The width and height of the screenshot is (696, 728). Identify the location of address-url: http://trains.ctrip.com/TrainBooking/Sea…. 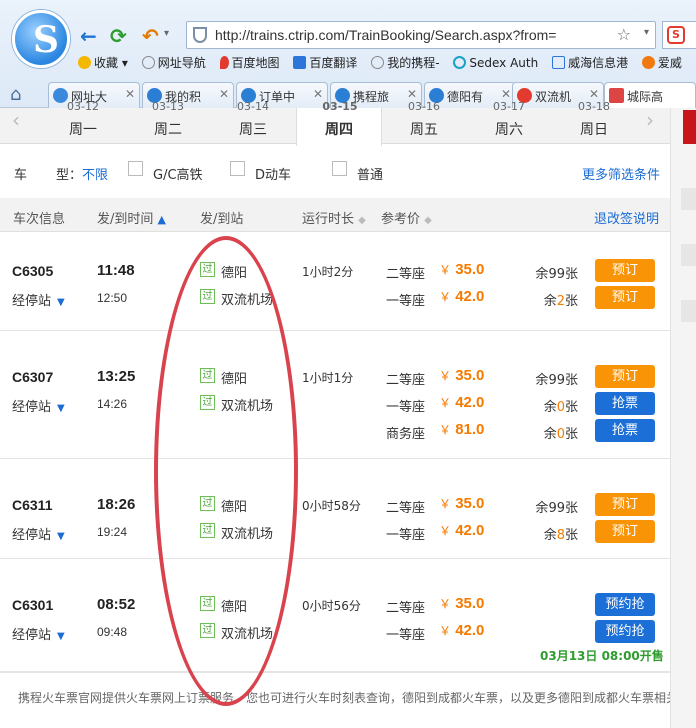
(385, 35).